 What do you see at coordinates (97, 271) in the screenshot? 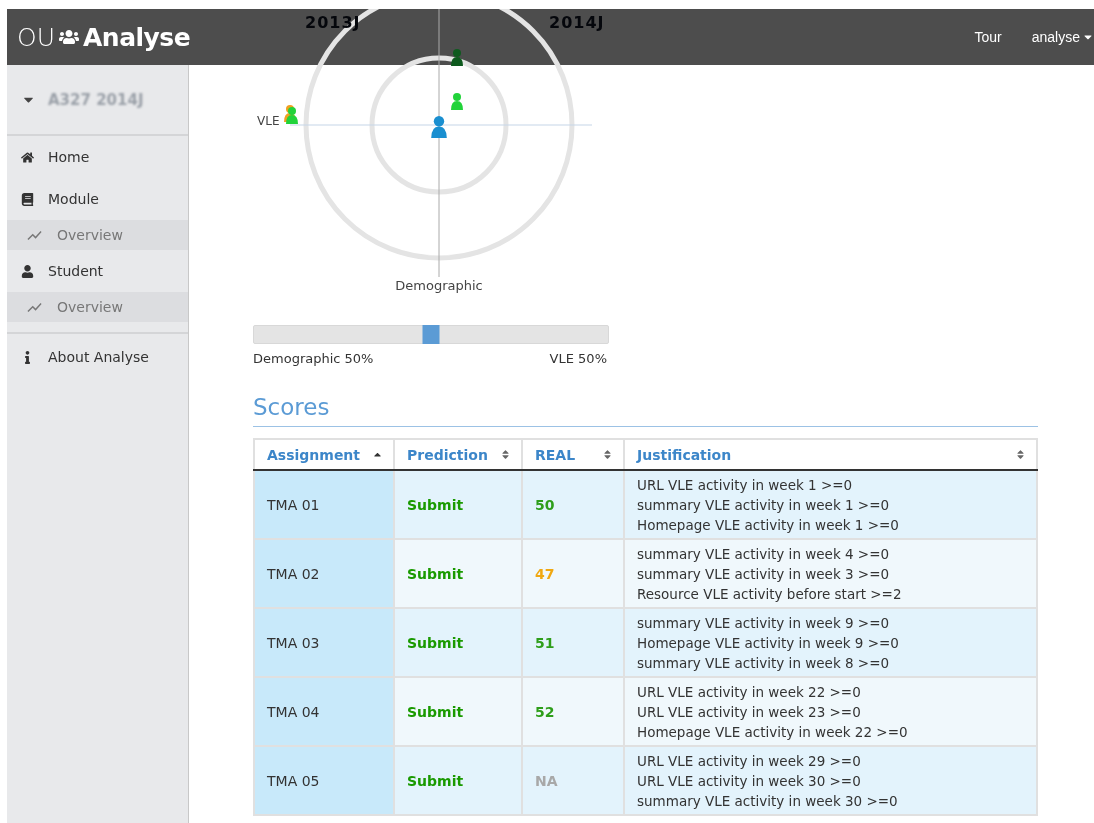
I see `sidebar-item: Student` at bounding box center [97, 271].